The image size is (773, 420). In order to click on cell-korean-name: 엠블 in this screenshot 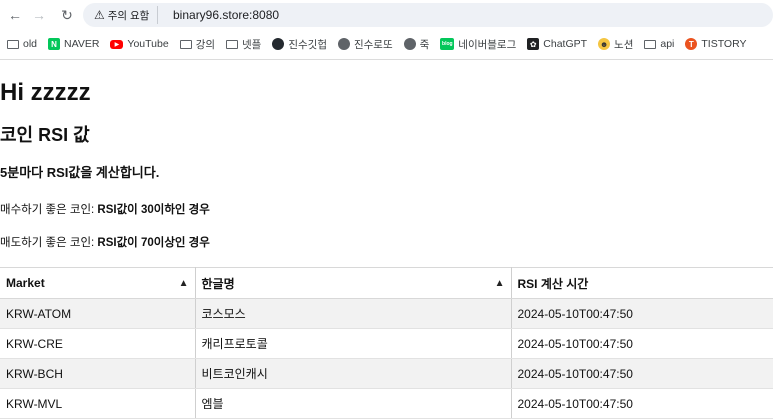, I will do `click(353, 403)`.